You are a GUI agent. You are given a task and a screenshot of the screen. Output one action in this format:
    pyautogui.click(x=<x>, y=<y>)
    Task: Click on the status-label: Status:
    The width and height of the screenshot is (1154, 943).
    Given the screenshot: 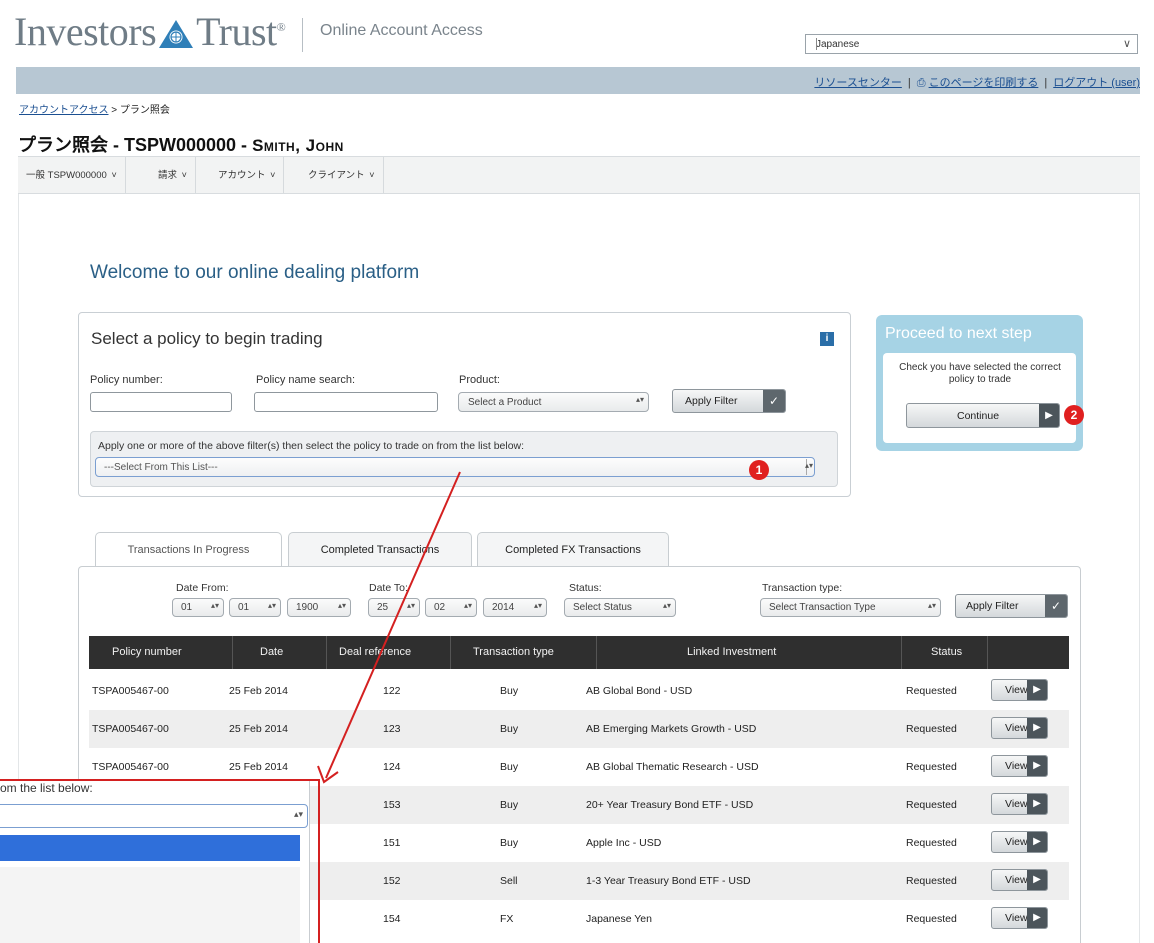 What is the action you would take?
    pyautogui.click(x=585, y=588)
    